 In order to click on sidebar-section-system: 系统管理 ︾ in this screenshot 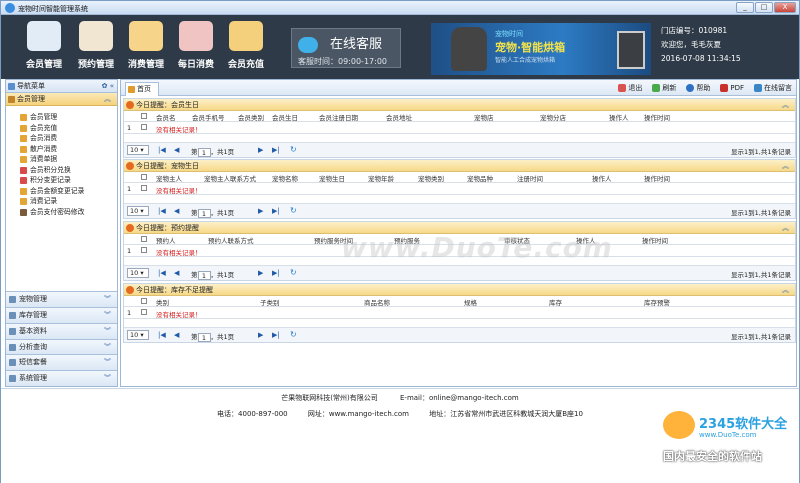, I will do `click(61, 378)`.